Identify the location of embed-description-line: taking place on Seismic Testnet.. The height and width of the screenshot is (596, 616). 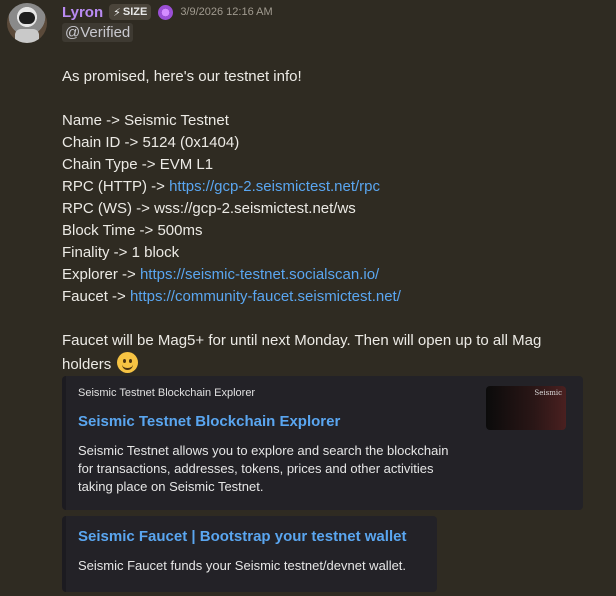
(171, 486).